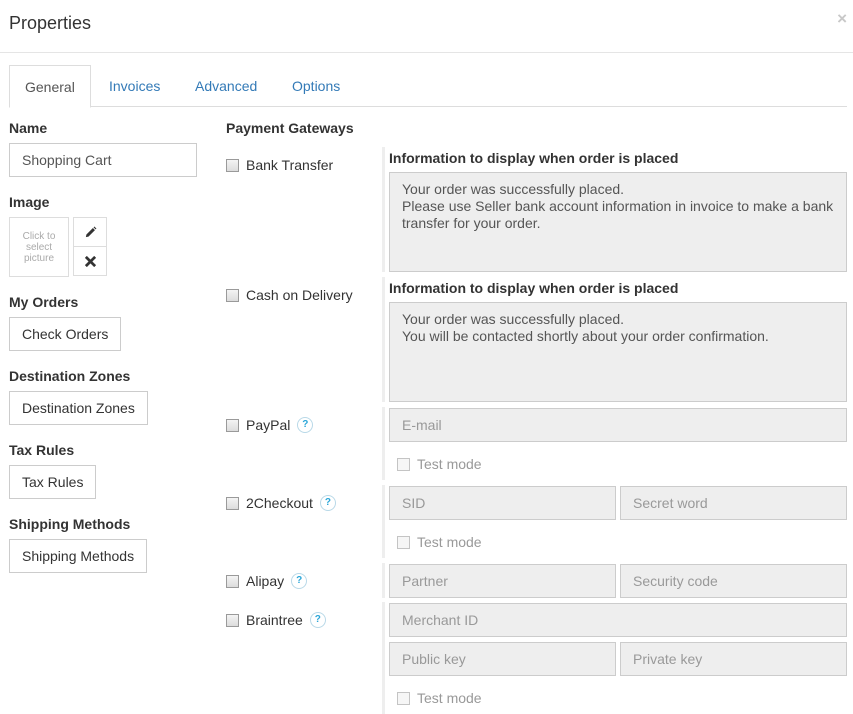 The height and width of the screenshot is (714, 853). What do you see at coordinates (733, 503) in the screenshot?
I see `2checkout-secret-word-input: Secret word` at bounding box center [733, 503].